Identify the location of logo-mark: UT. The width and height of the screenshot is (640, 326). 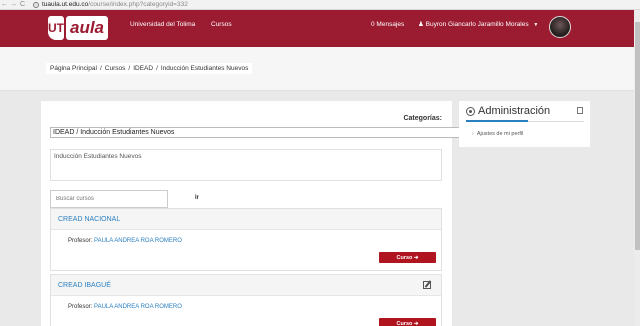
(56, 28).